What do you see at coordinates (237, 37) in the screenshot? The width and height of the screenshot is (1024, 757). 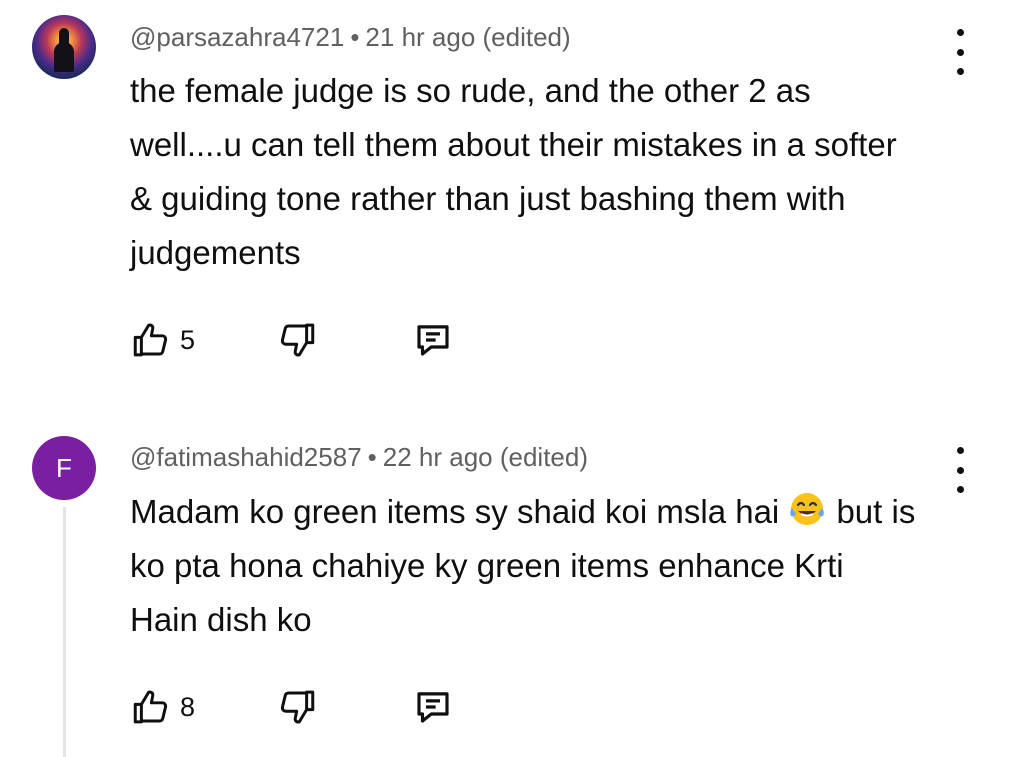 I see `author-handle: @parsazahra4721` at bounding box center [237, 37].